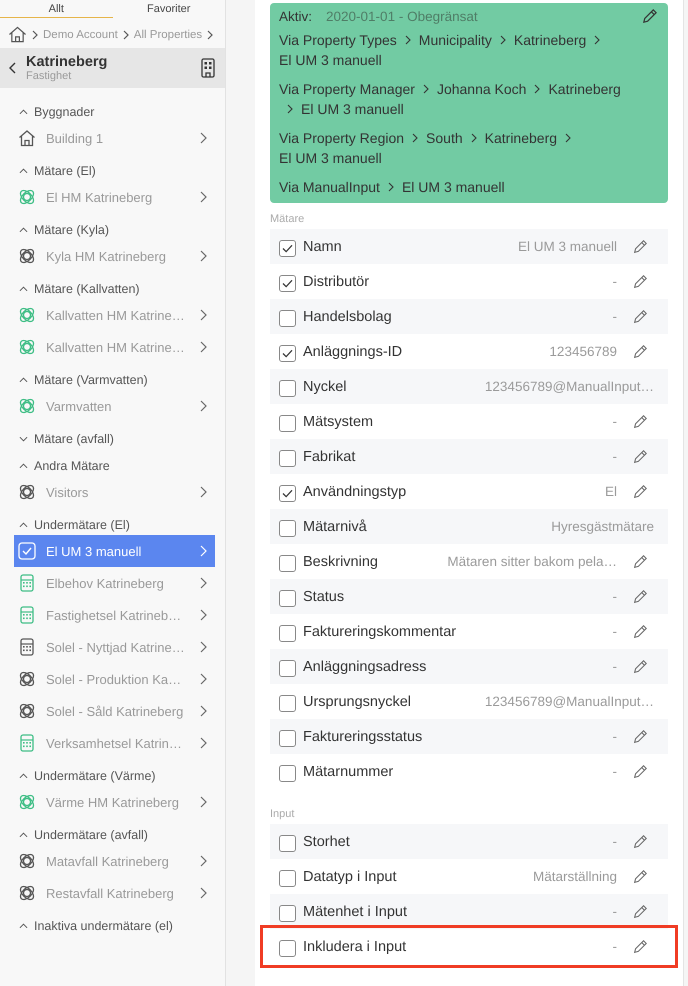 The width and height of the screenshot is (688, 986). Describe the element at coordinates (208, 68) in the screenshot. I see `building-icon` at that location.